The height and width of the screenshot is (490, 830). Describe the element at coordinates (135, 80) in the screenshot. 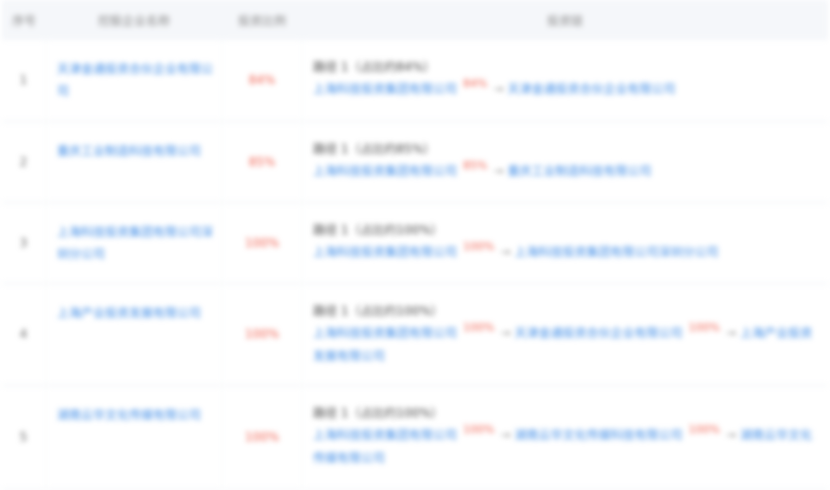

I see `company-link: 天津金通投资合伙企业有限公司` at that location.